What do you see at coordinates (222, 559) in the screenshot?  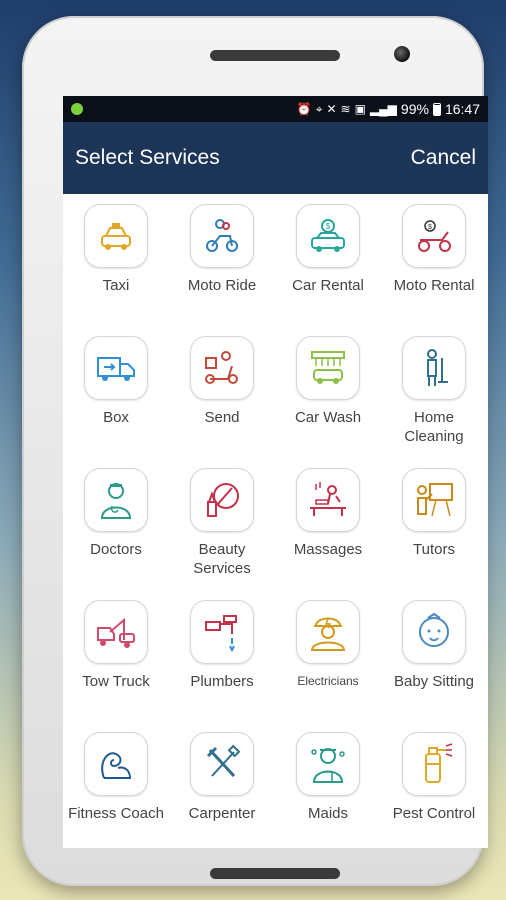 I see `service-label: Beauty Services` at bounding box center [222, 559].